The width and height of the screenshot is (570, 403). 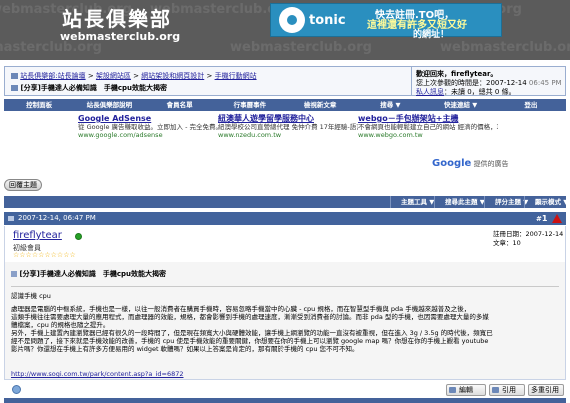 I want to click on breadcrumb: 站長俱樂部:站長論壇 > 架設網站區 > 網站架設和網頁設計 > 手機行動網站, so click(x=134, y=76).